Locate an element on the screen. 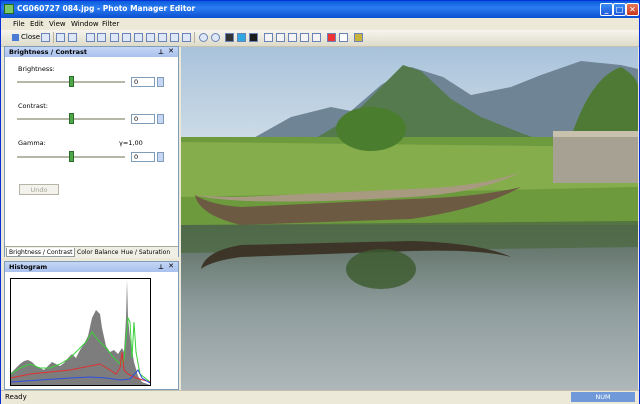 The width and height of the screenshot is (640, 404). undo-button: Undo is located at coordinates (39, 189).